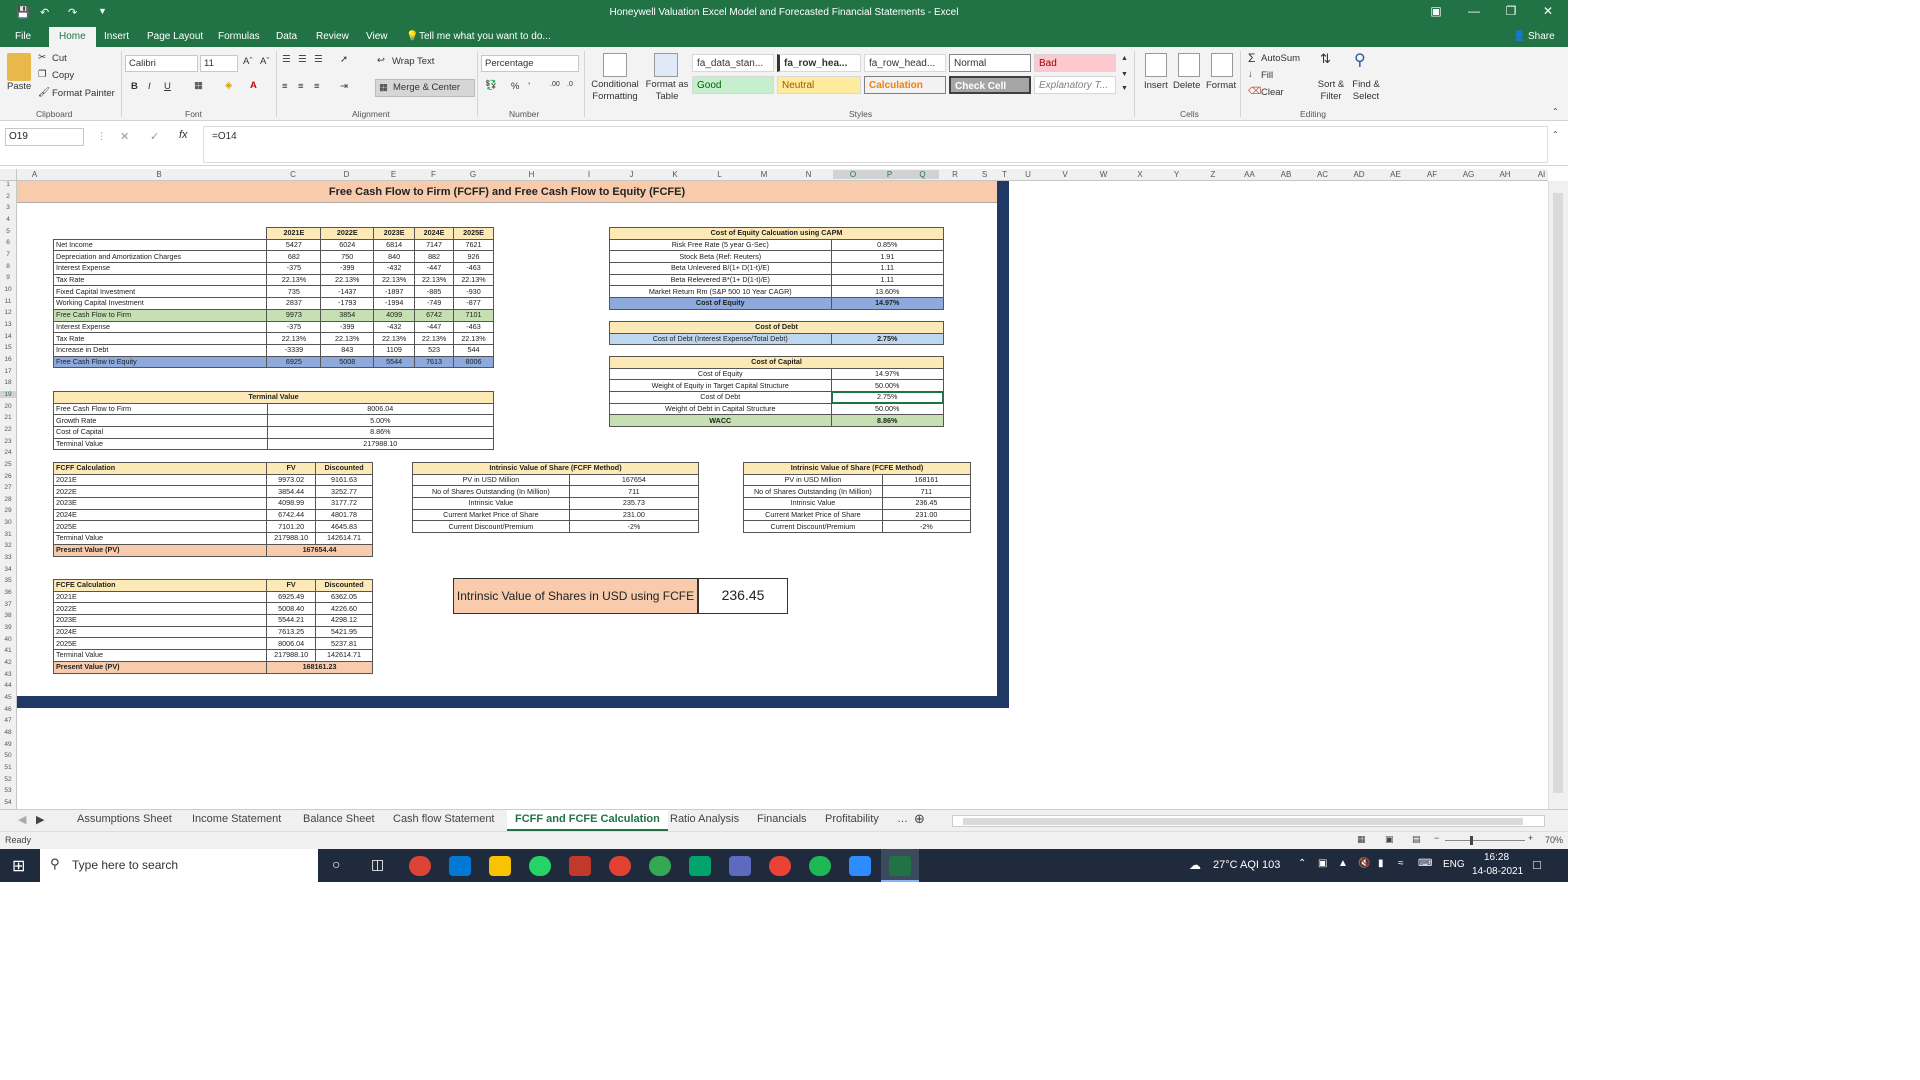 The image size is (1920, 1080). I want to click on format-painter-button: Format Painter, so click(83, 93).